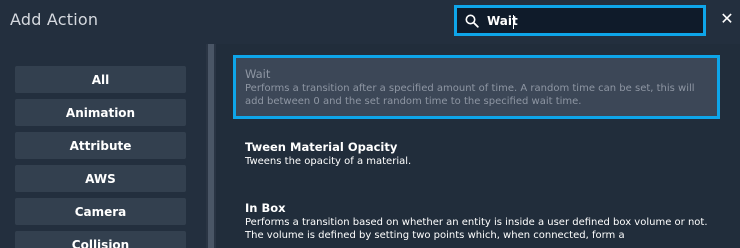 This screenshot has width=740, height=248. I want to click on category-all-button: All, so click(100, 79).